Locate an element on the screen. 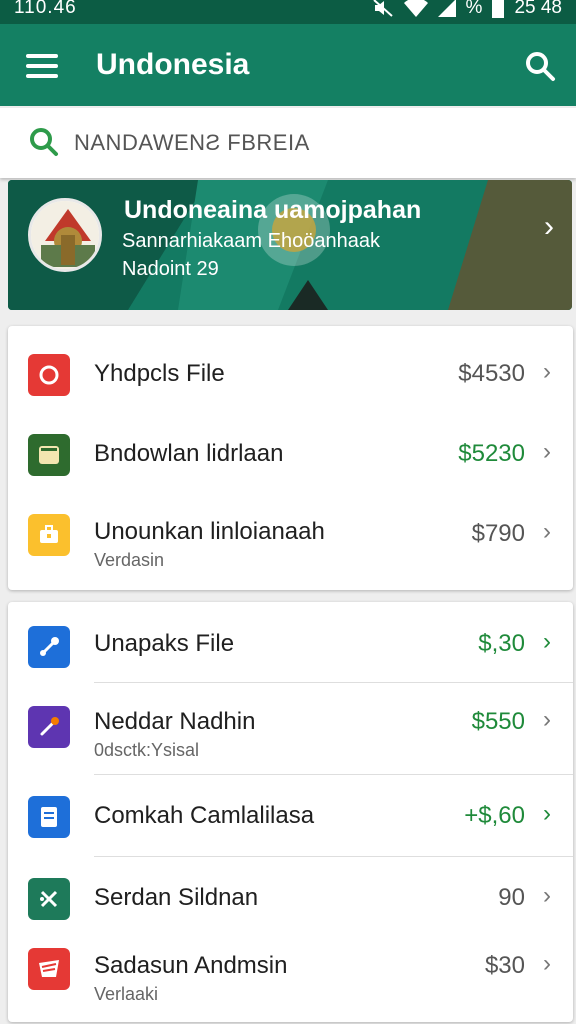 The image size is (576, 1024). item-label: Unounkan linloianaah is located at coordinates (209, 531).